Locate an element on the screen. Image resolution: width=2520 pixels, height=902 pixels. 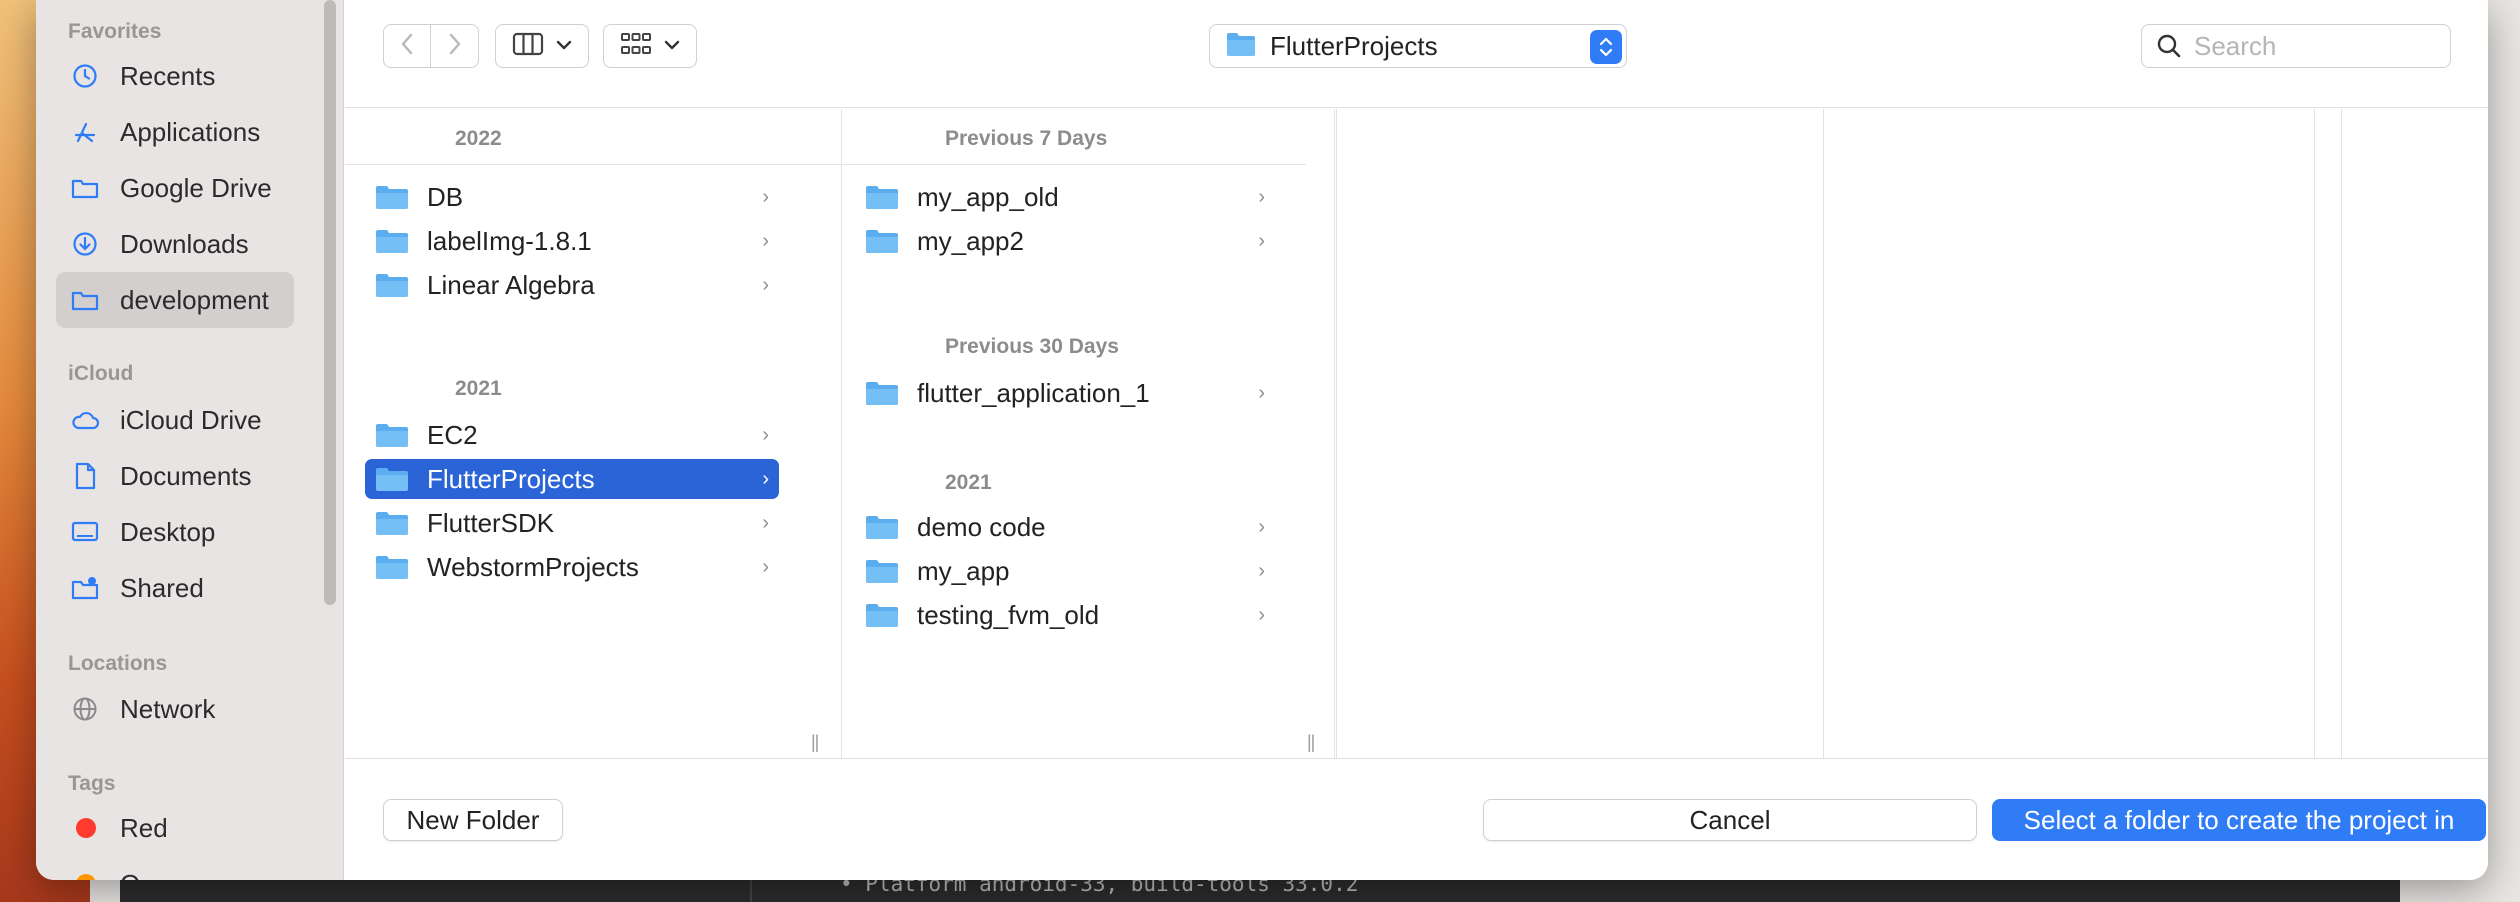
folder-name: labelImg-1.8.1 is located at coordinates (509, 240).